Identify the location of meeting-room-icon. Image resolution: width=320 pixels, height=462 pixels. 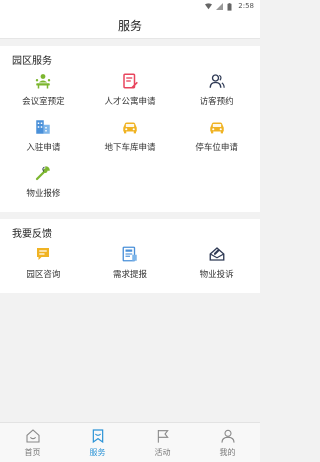
(43, 81).